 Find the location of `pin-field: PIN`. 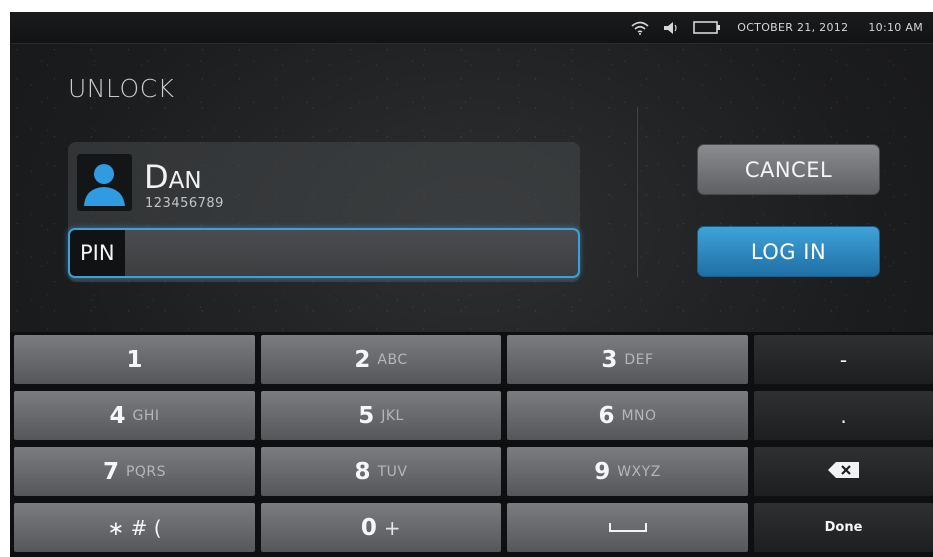

pin-field: PIN is located at coordinates (324, 253).